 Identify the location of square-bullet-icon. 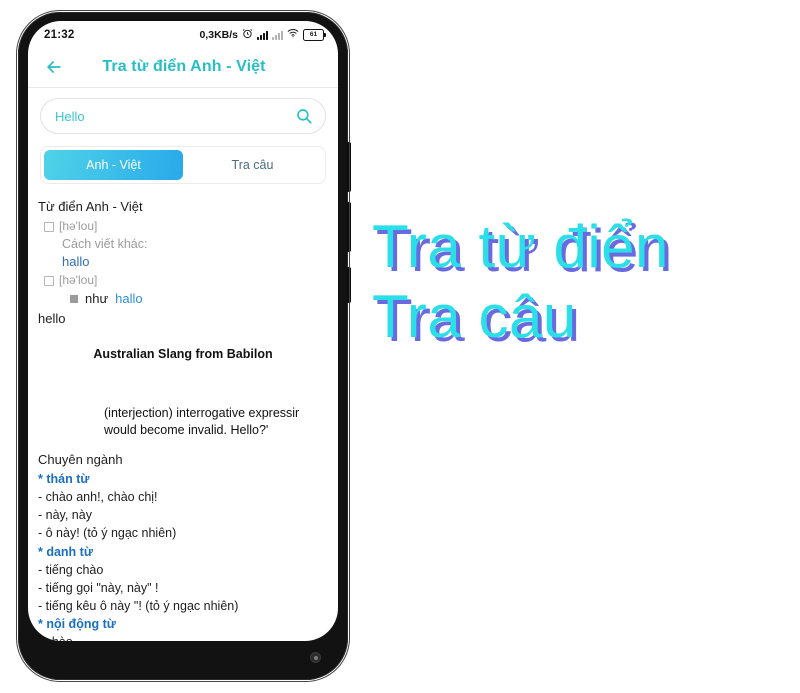
(74, 299).